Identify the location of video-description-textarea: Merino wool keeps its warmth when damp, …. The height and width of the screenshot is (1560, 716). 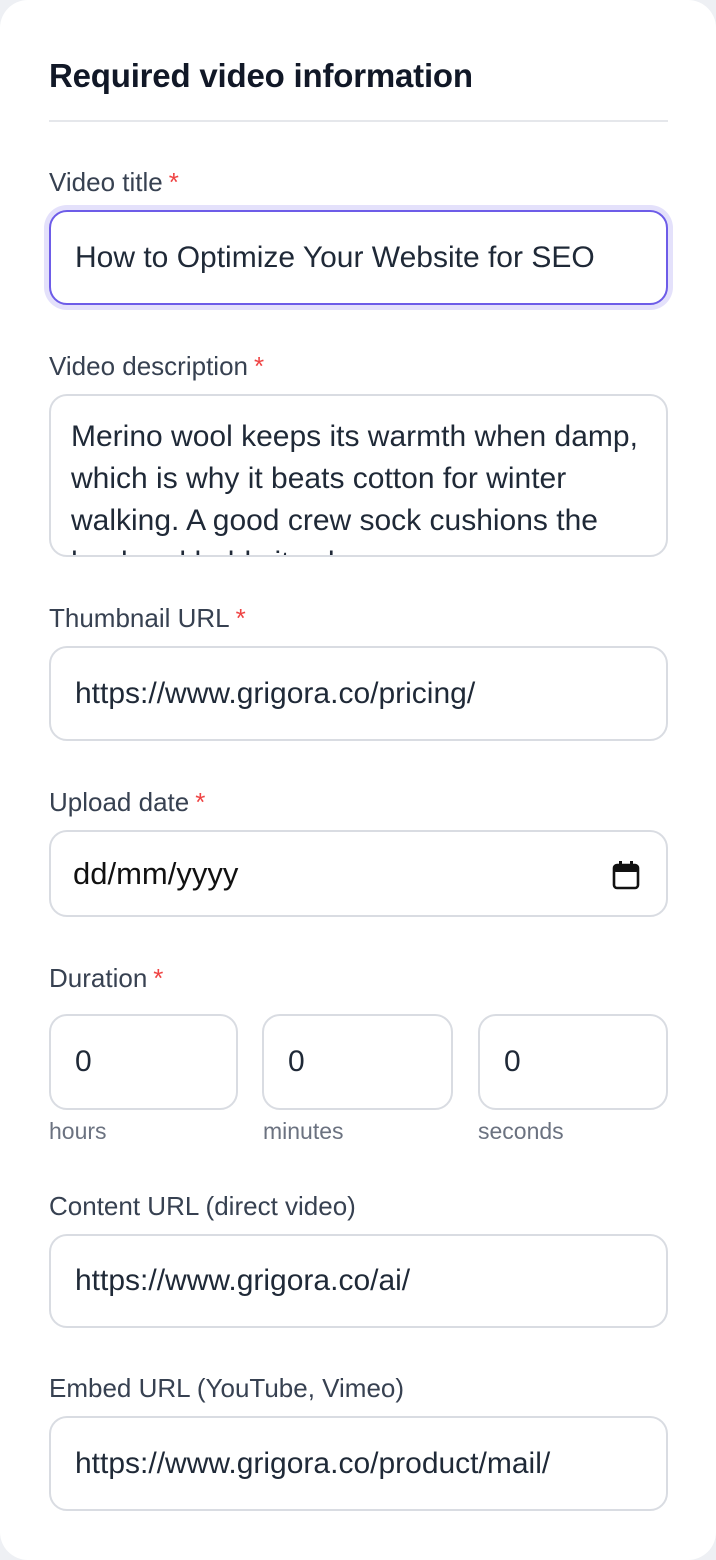
(358, 475).